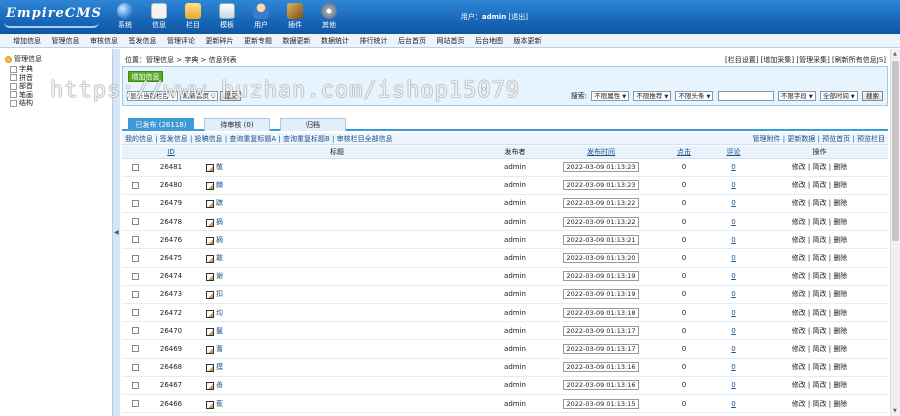 Image resolution: width=900 pixels, height=416 pixels. What do you see at coordinates (104, 41) in the screenshot?
I see `submenu-item: 审核信息` at bounding box center [104, 41].